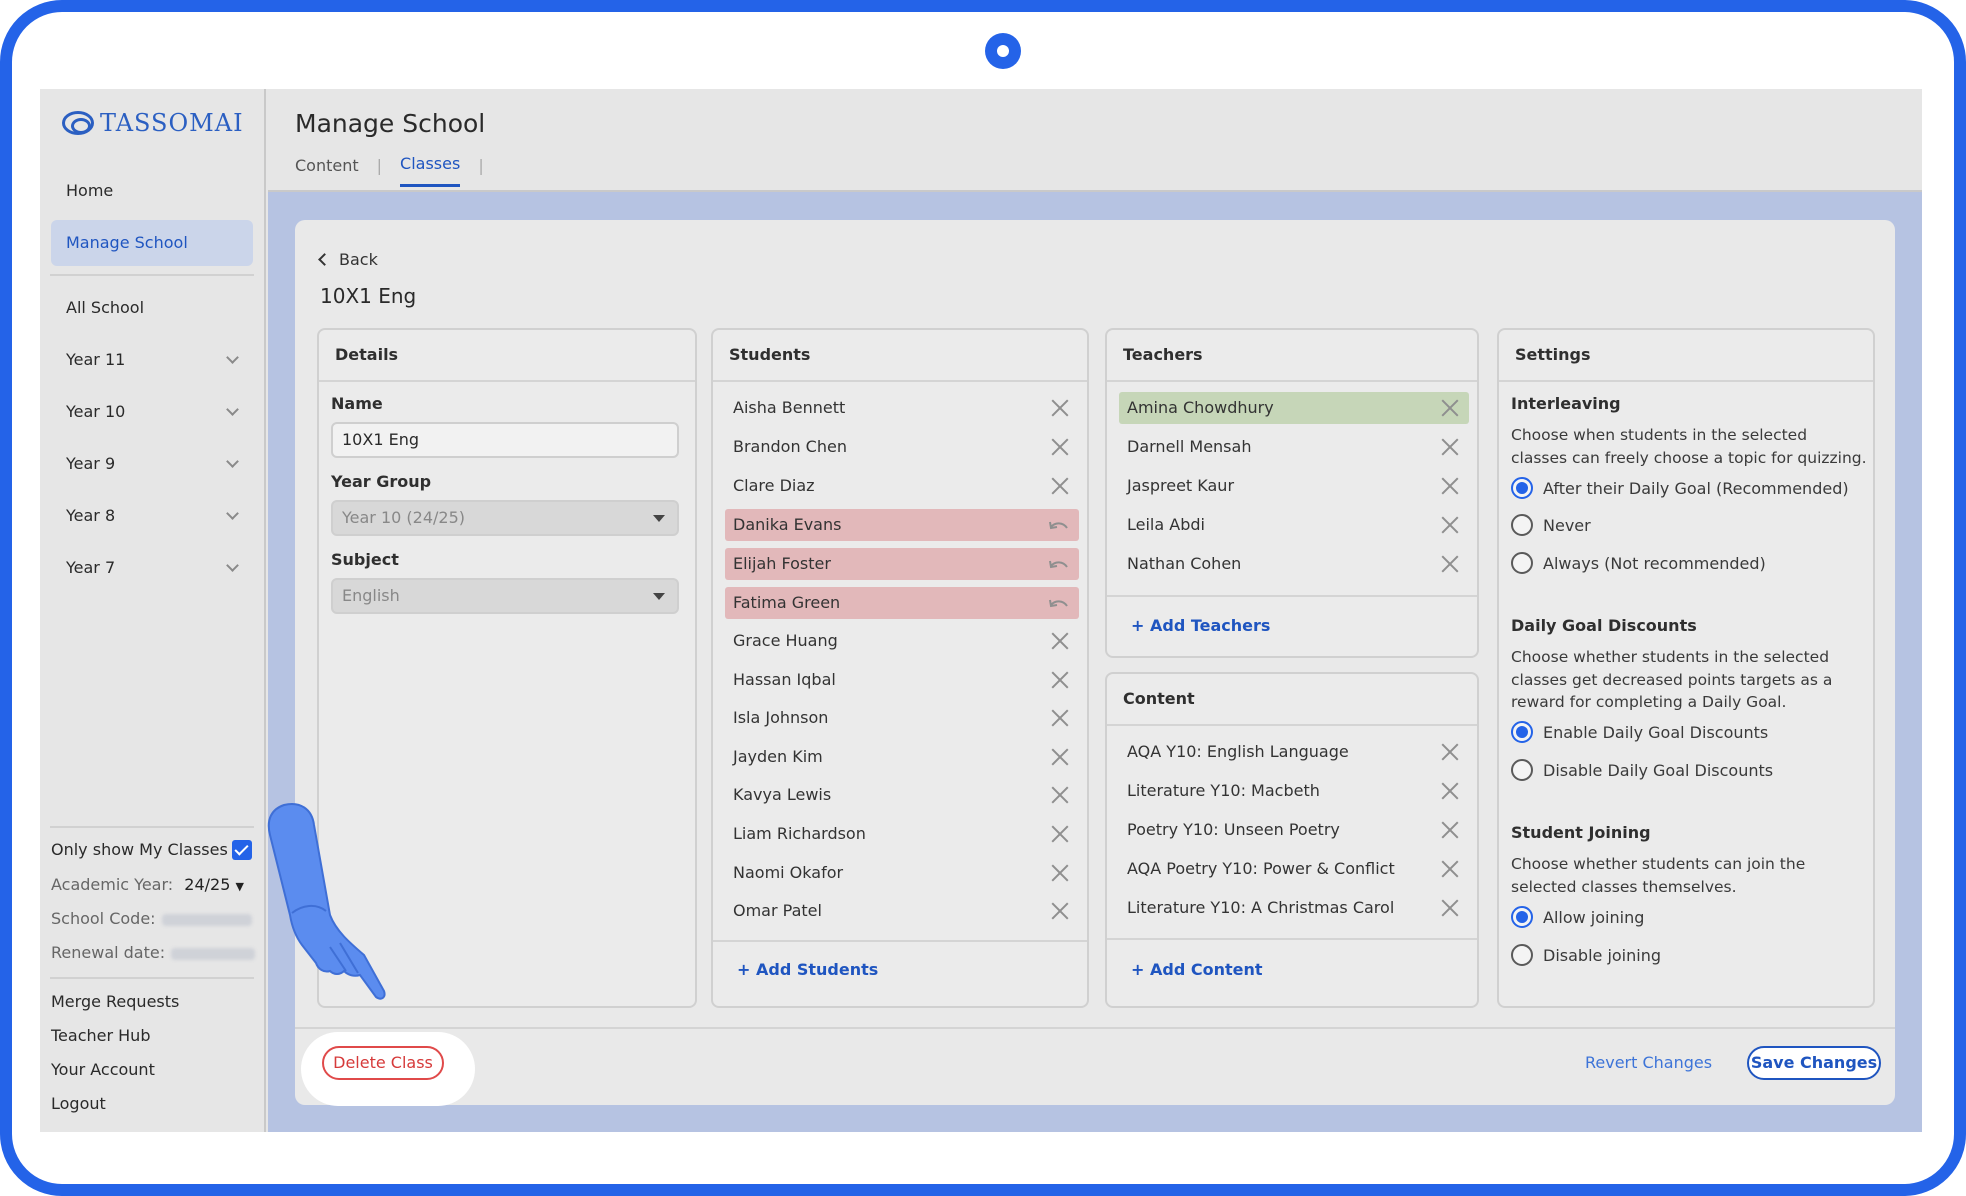 The height and width of the screenshot is (1196, 1966). I want to click on radio-icon, so click(1522, 770).